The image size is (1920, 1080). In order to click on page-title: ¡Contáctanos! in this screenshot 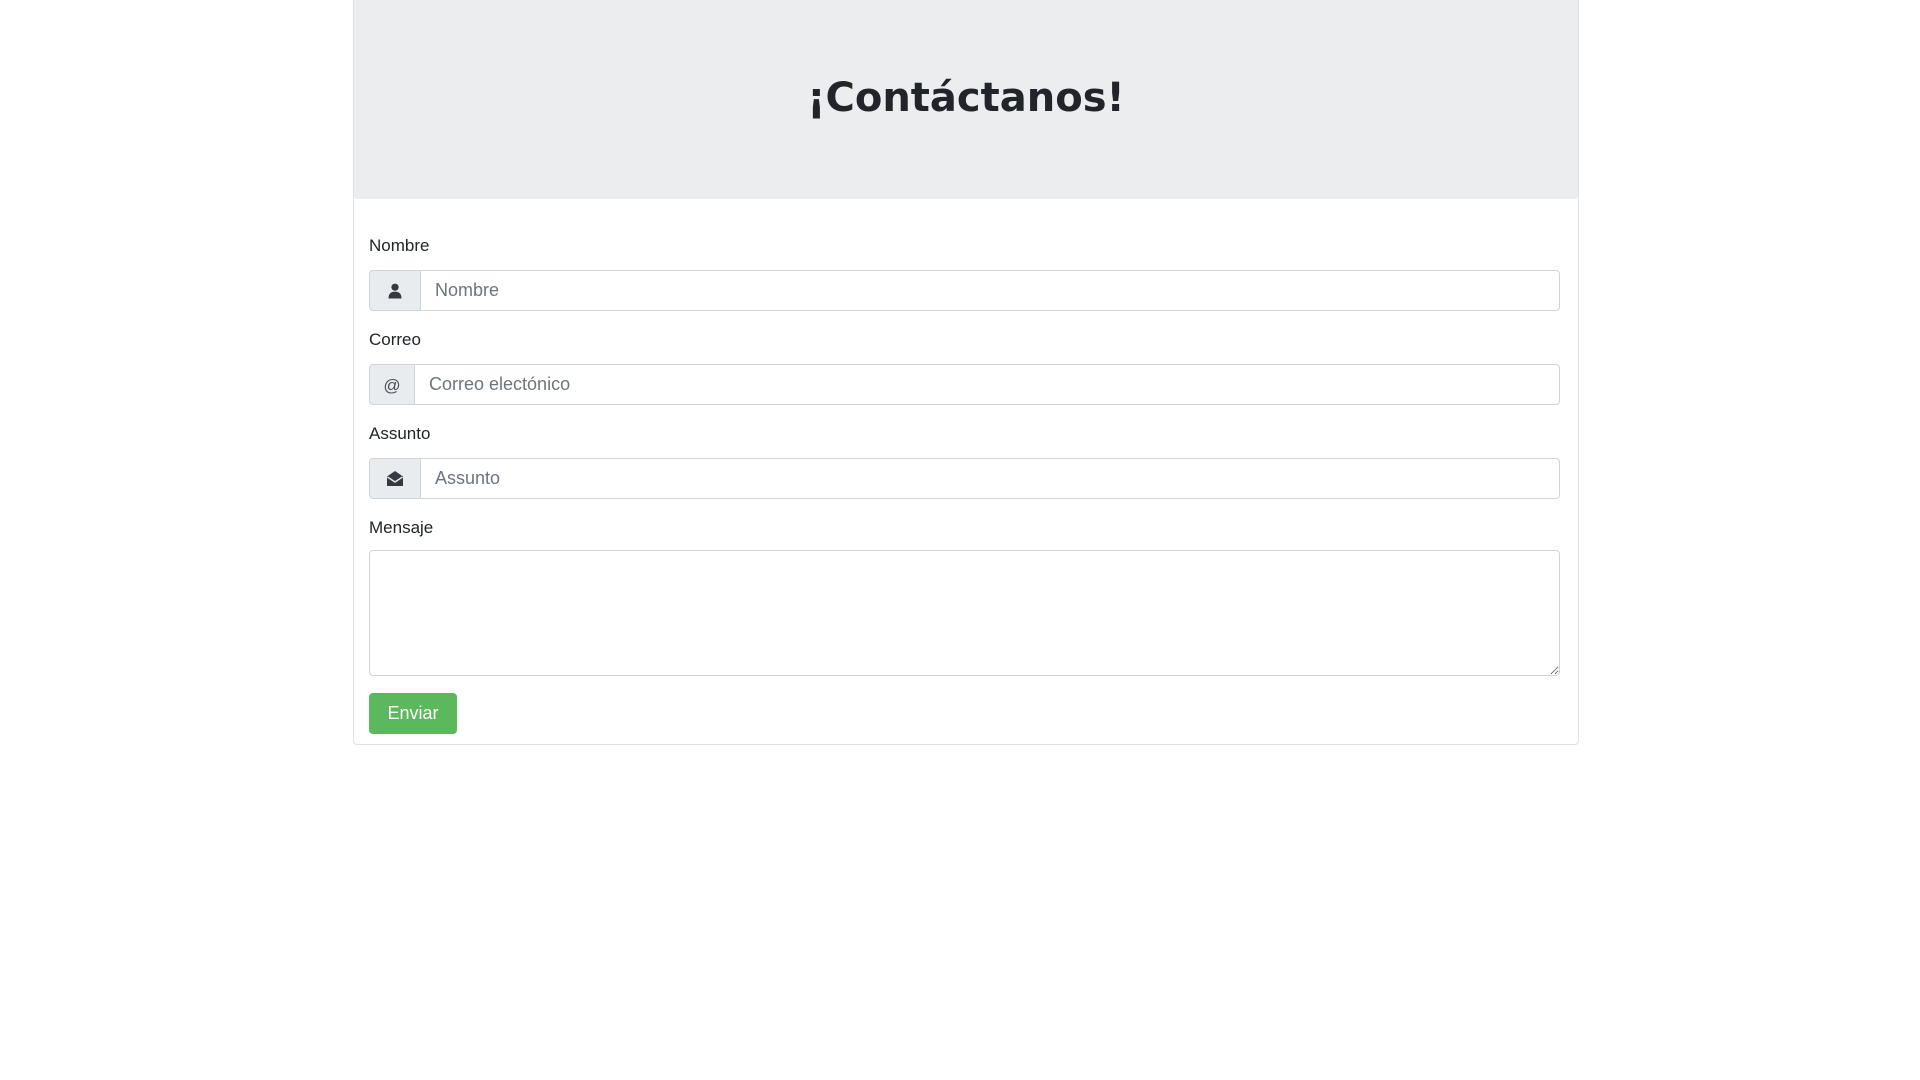, I will do `click(966, 97)`.